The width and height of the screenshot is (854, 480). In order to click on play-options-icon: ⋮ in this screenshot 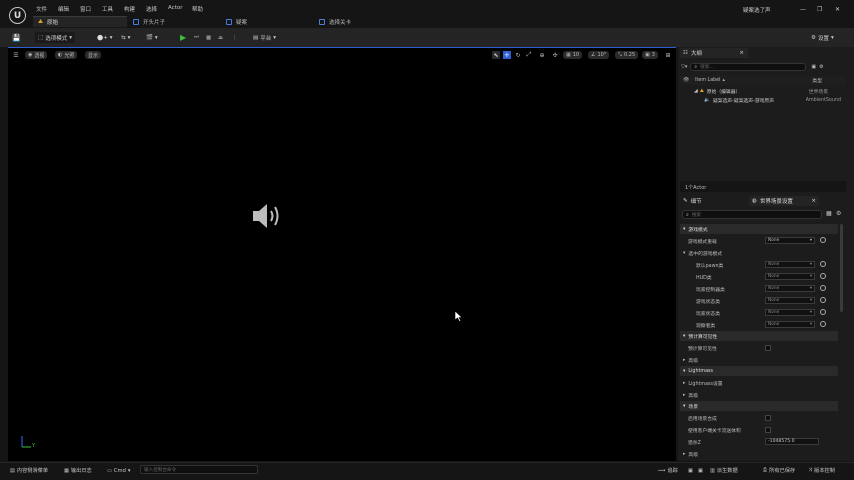, I will do `click(235, 37)`.